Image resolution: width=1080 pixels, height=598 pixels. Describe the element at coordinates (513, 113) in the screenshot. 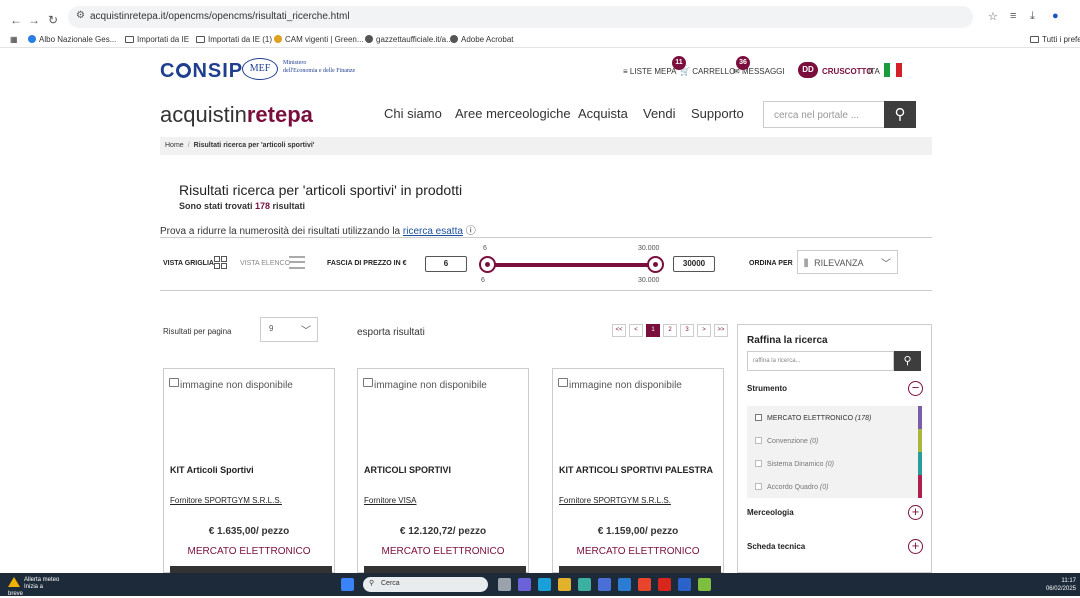

I see `nav-aree-merceologiche: Aree merceologiche` at that location.